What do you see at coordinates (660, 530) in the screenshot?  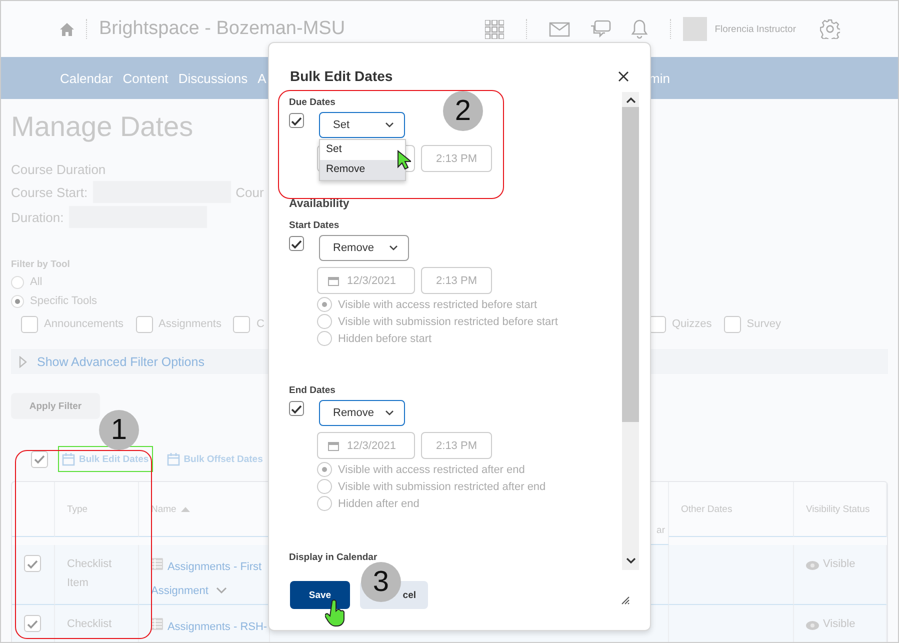 I see `column-header: ar` at bounding box center [660, 530].